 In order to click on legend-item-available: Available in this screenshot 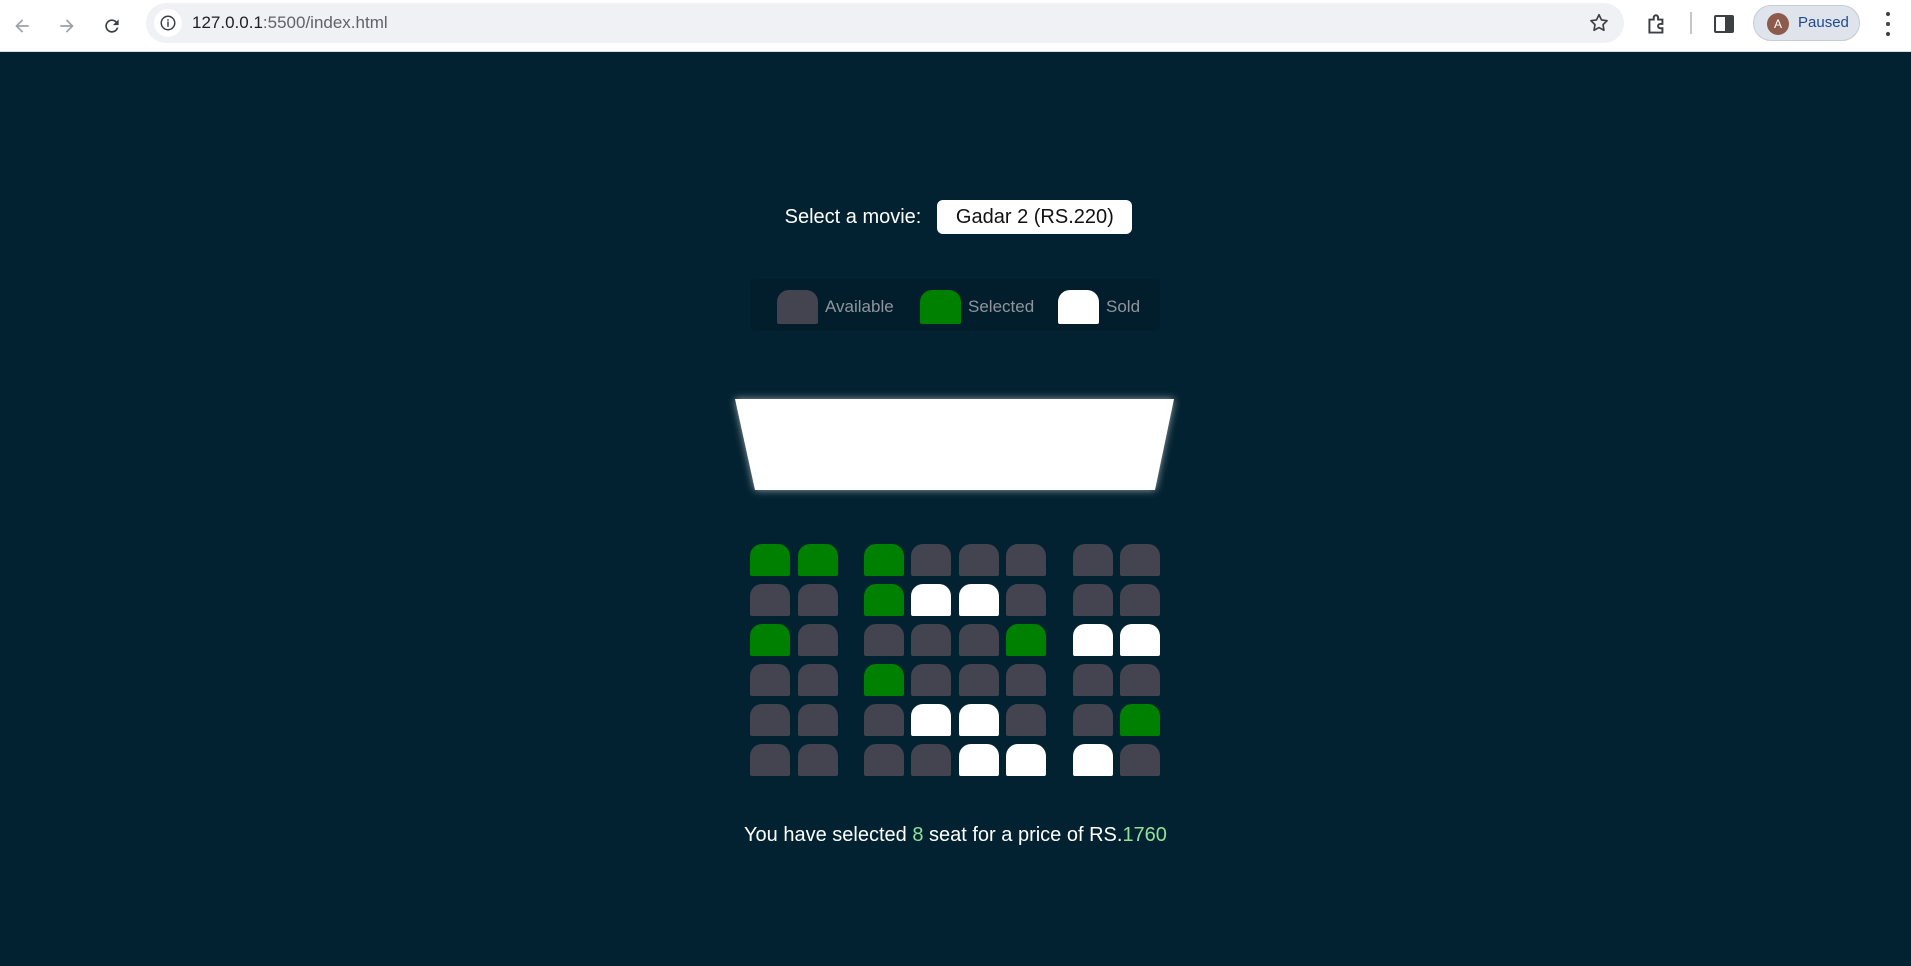, I will do `click(835, 307)`.